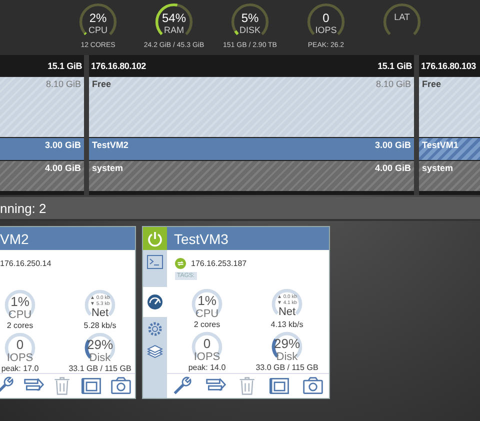 This screenshot has width=480, height=421. What do you see at coordinates (100, 368) in the screenshot?
I see `metric-caption: 33.1 GB / 115 GB` at bounding box center [100, 368].